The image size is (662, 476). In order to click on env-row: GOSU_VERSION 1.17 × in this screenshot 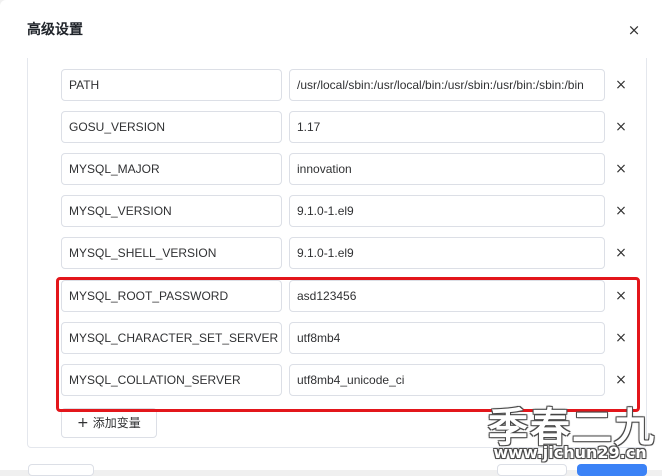, I will do `click(338, 127)`.